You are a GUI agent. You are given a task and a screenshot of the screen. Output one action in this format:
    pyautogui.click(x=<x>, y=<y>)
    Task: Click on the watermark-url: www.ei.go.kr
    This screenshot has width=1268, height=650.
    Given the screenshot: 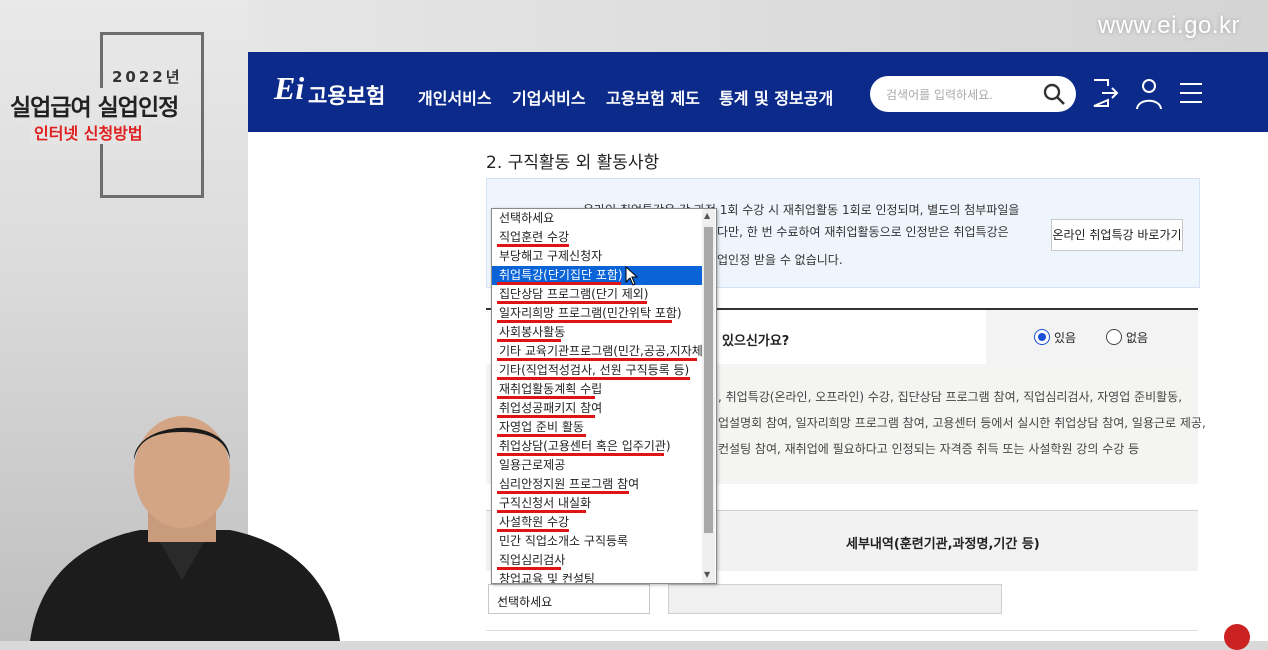 What is the action you would take?
    pyautogui.click(x=1168, y=25)
    